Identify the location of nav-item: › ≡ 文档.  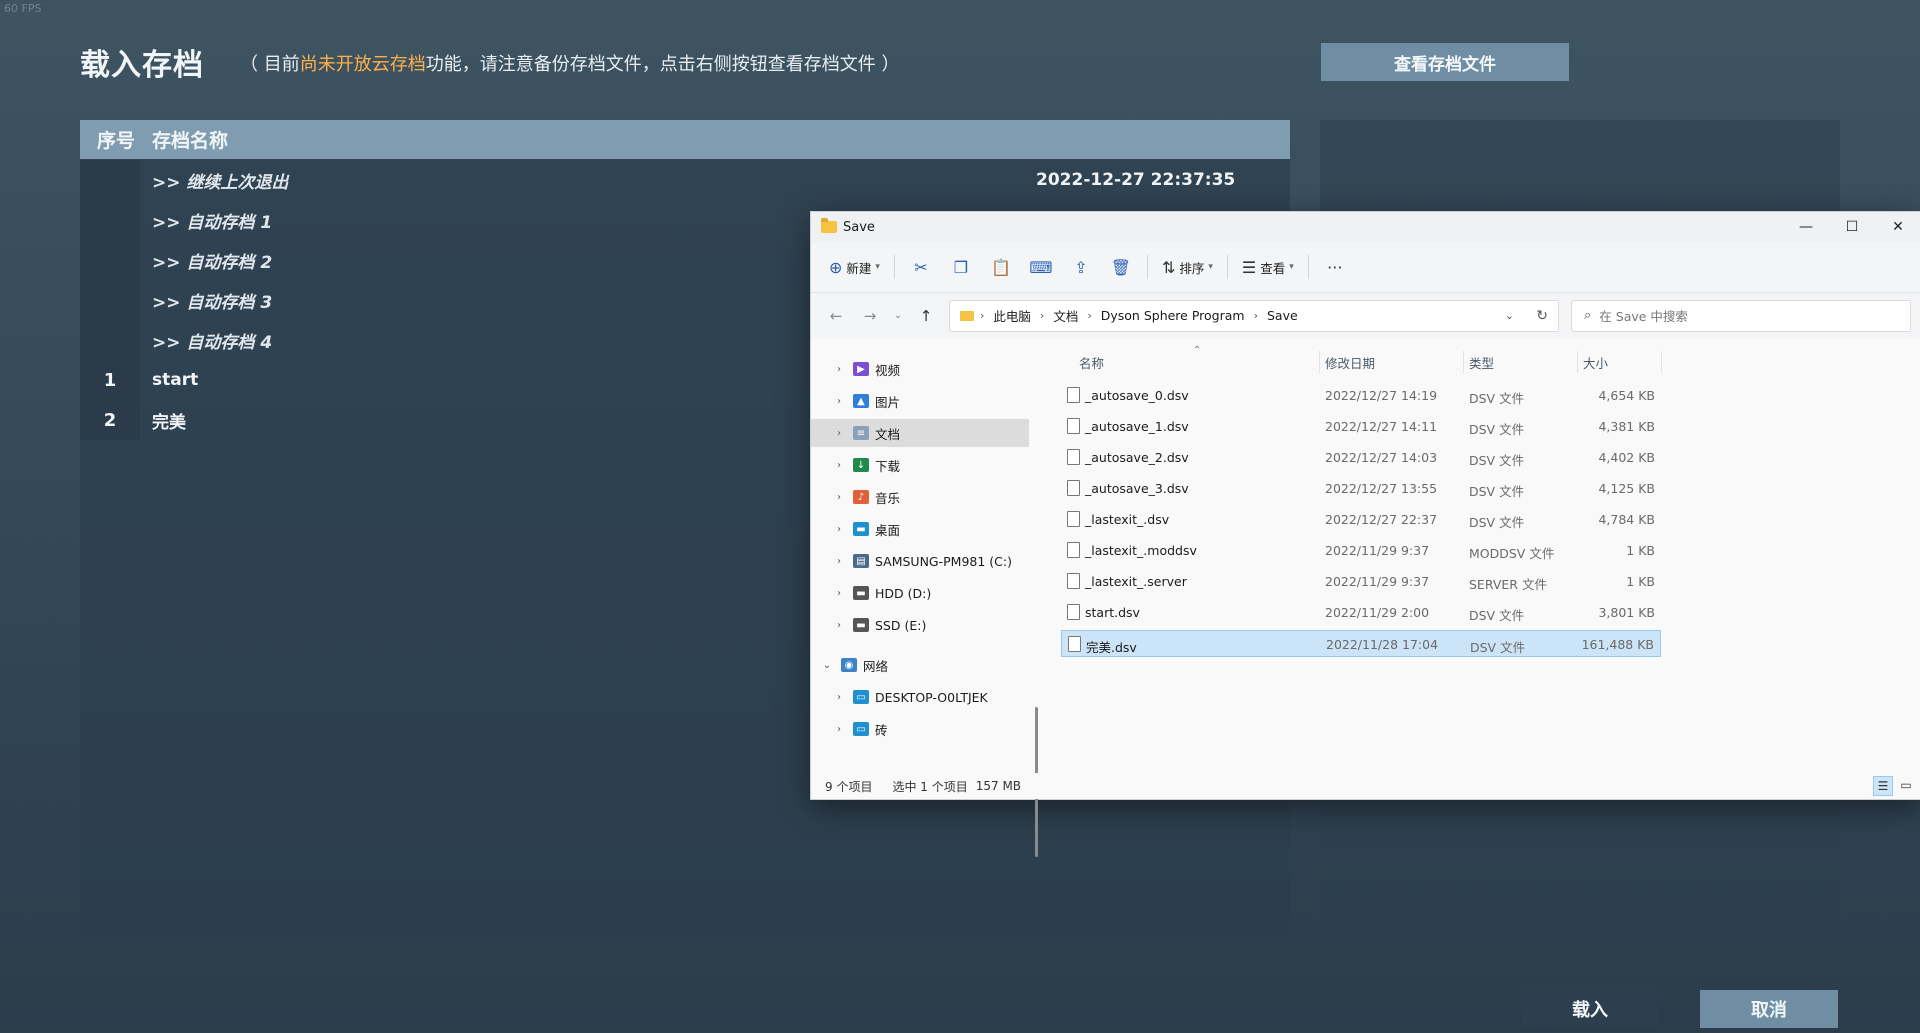
(920, 433).